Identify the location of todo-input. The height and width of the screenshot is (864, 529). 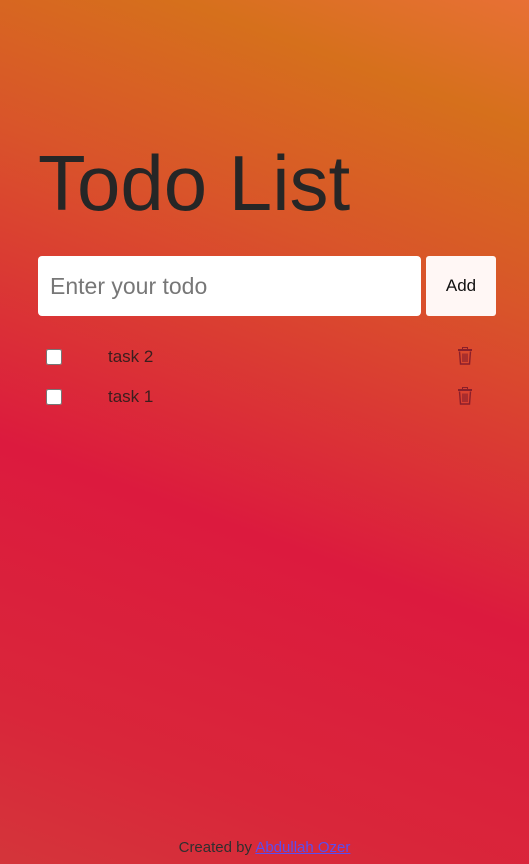
(229, 286).